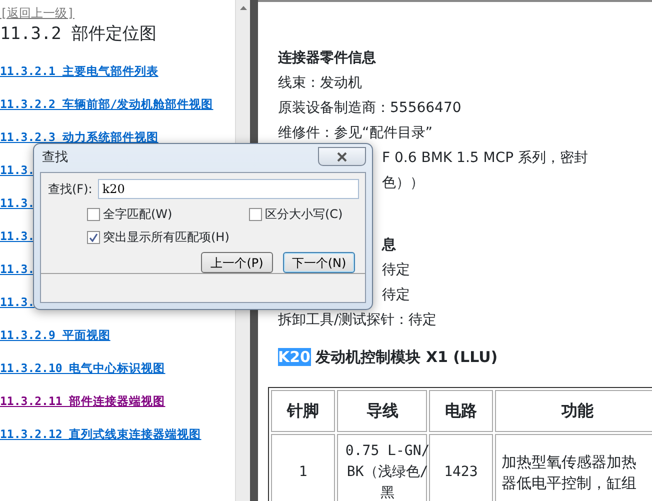 Image resolution: width=652 pixels, height=501 pixels. Describe the element at coordinates (294, 357) in the screenshot. I see `search-match: K20` at that location.